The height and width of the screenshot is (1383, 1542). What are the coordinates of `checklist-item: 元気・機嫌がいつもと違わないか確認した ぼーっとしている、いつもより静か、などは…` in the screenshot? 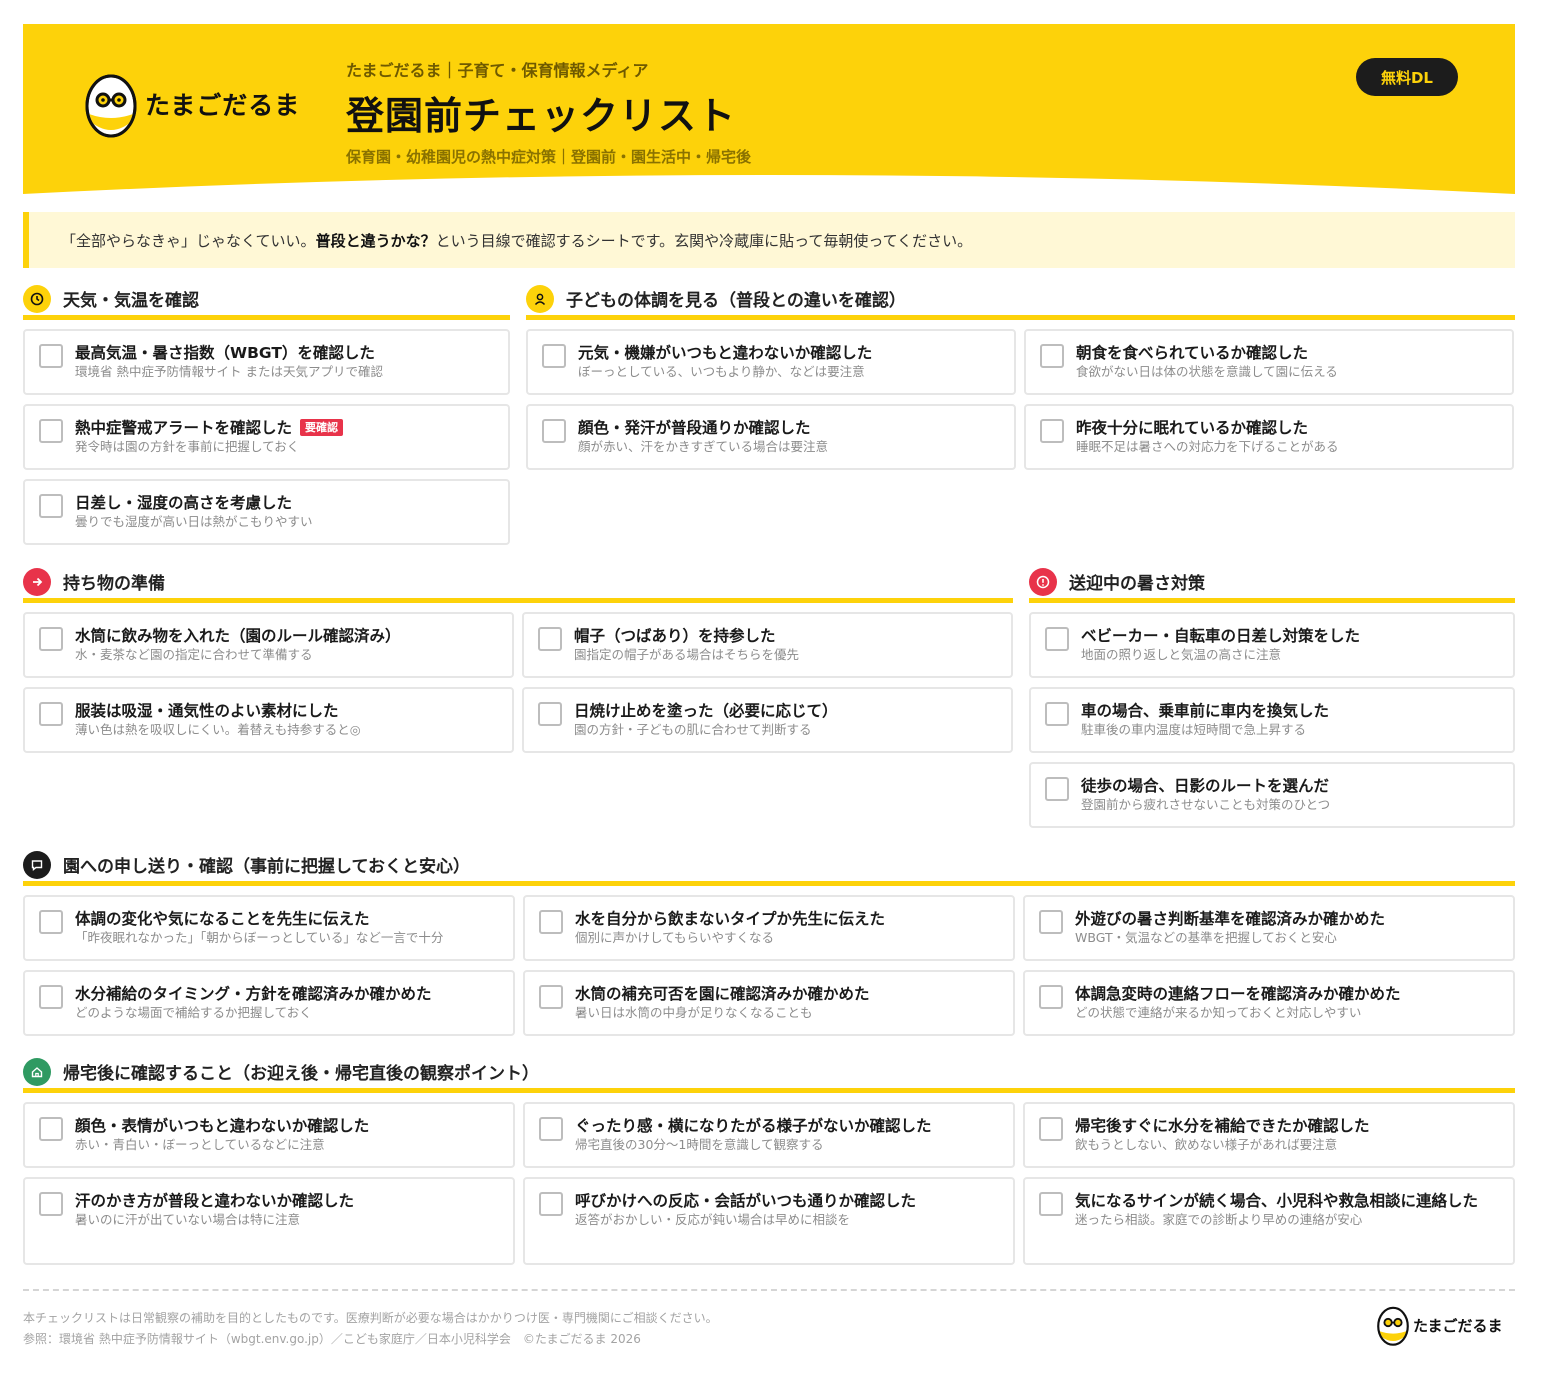 It's located at (771, 362).